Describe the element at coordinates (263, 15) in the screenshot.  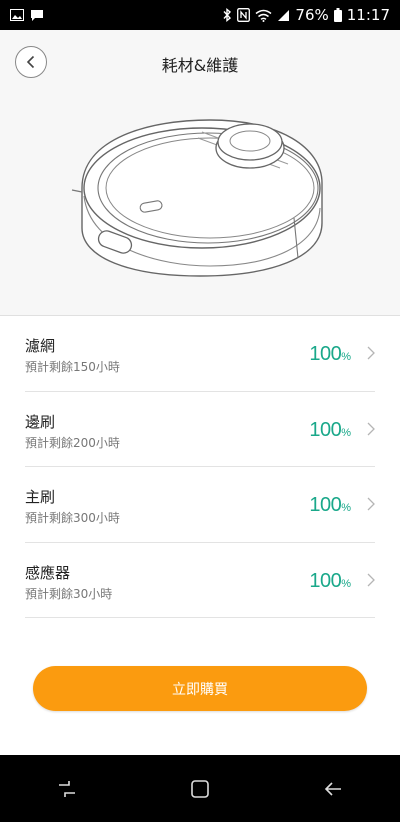
I see `wifi-icon` at that location.